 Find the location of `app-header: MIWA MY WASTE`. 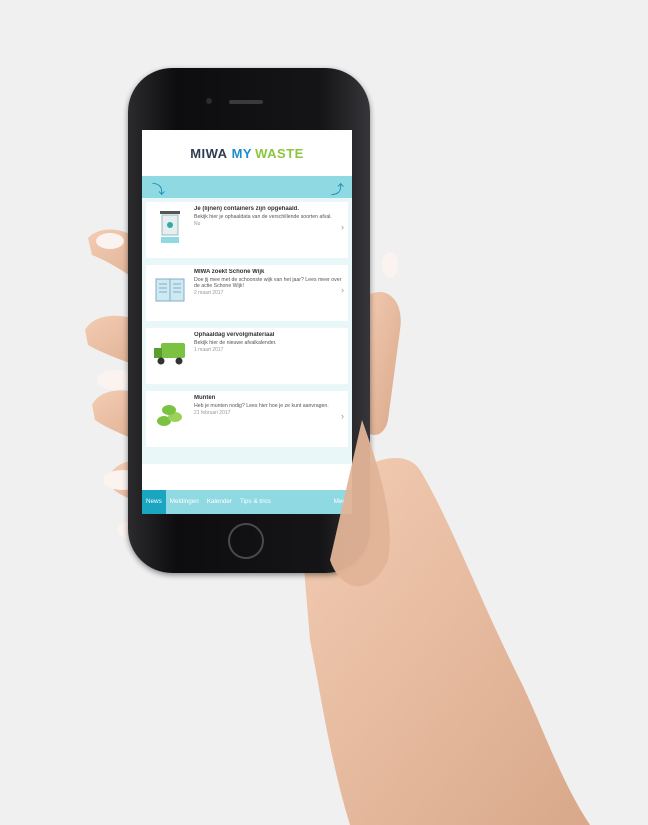

app-header: MIWA MY WASTE is located at coordinates (247, 153).